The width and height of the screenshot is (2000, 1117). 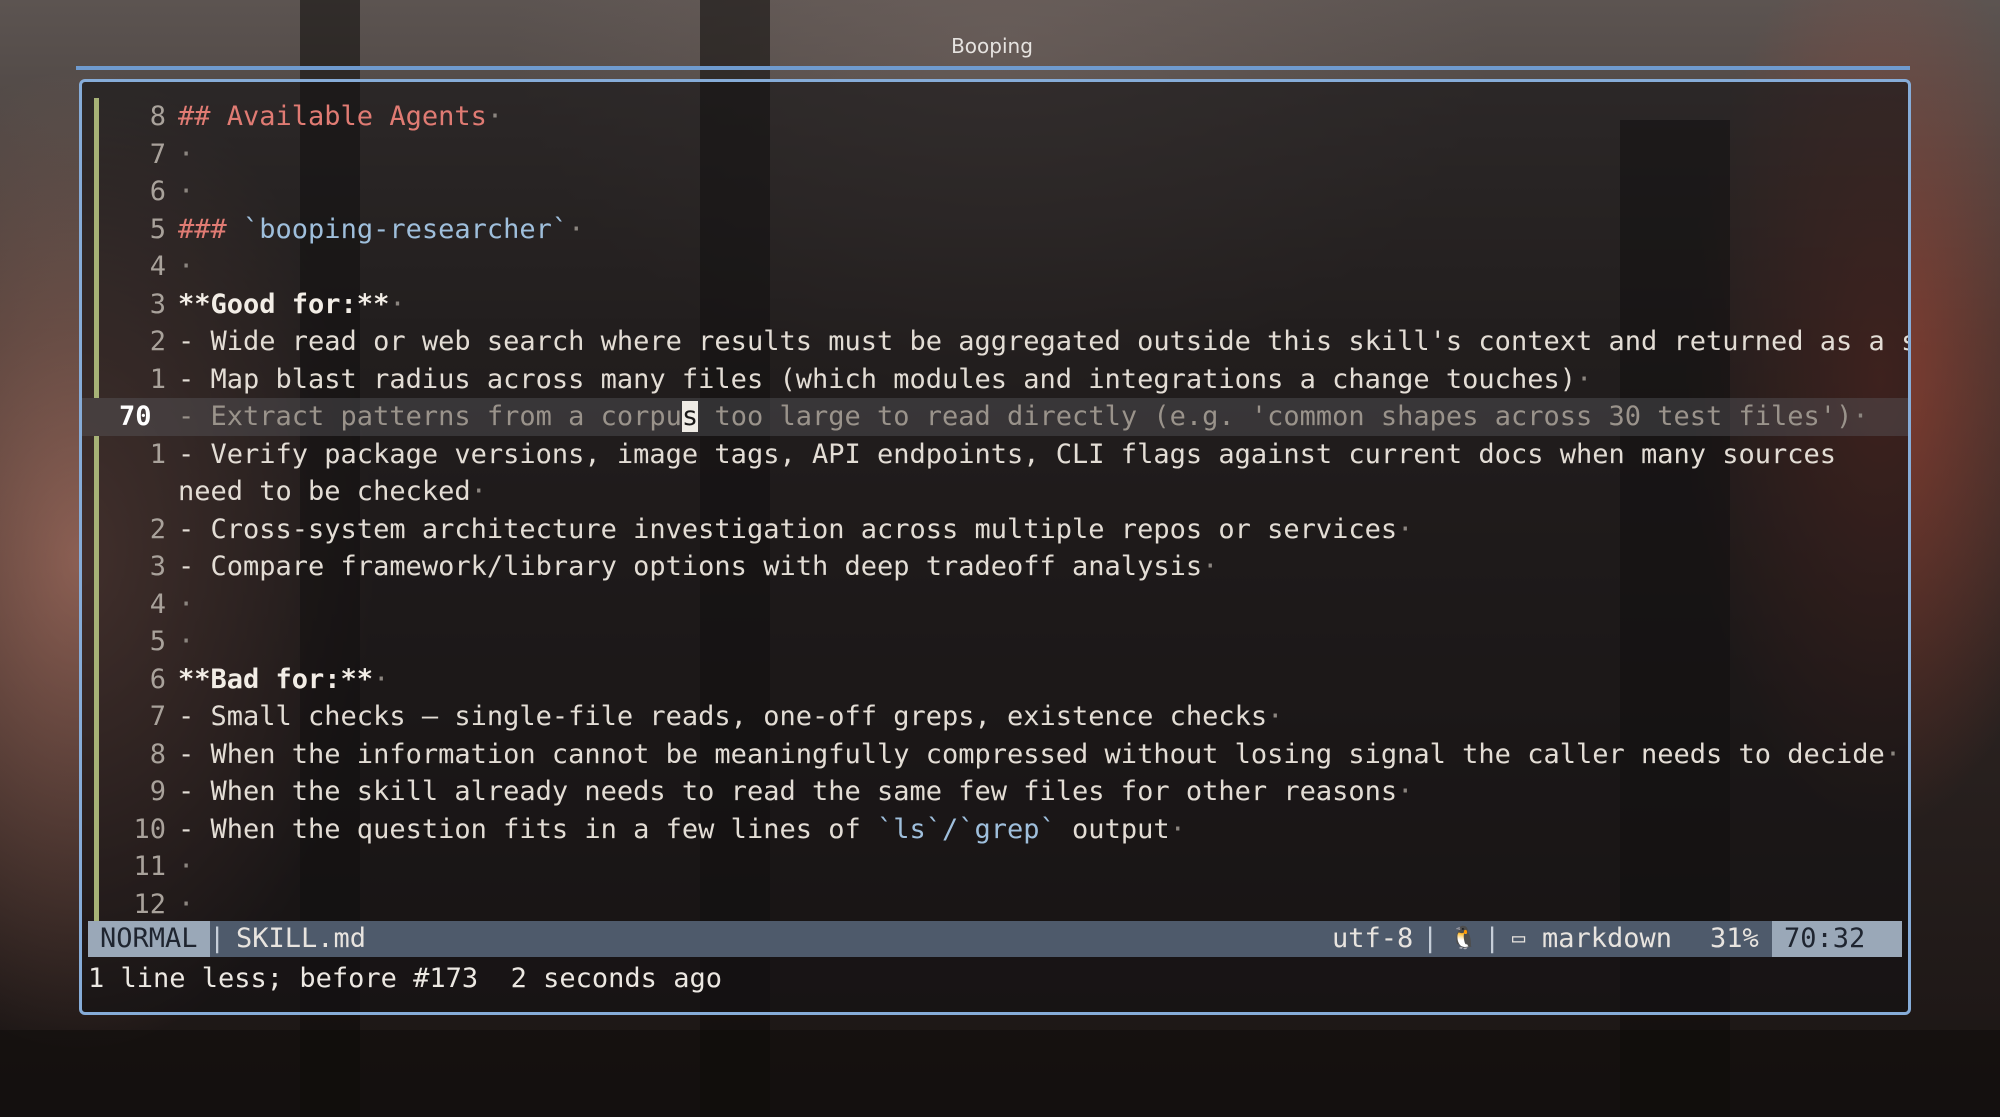 I want to click on editor-line: 7 ·, so click(x=995, y=154).